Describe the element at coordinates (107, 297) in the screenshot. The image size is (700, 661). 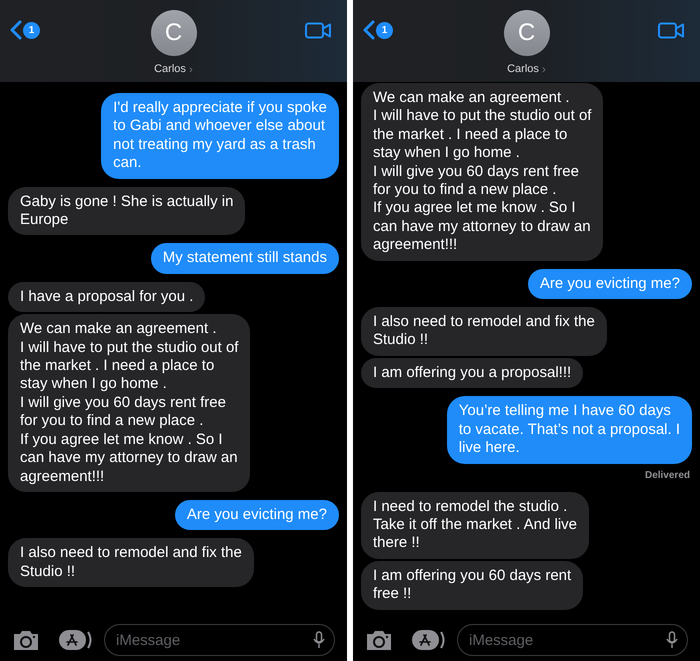
I see `message-bubble: I have a proposal for you .` at that location.